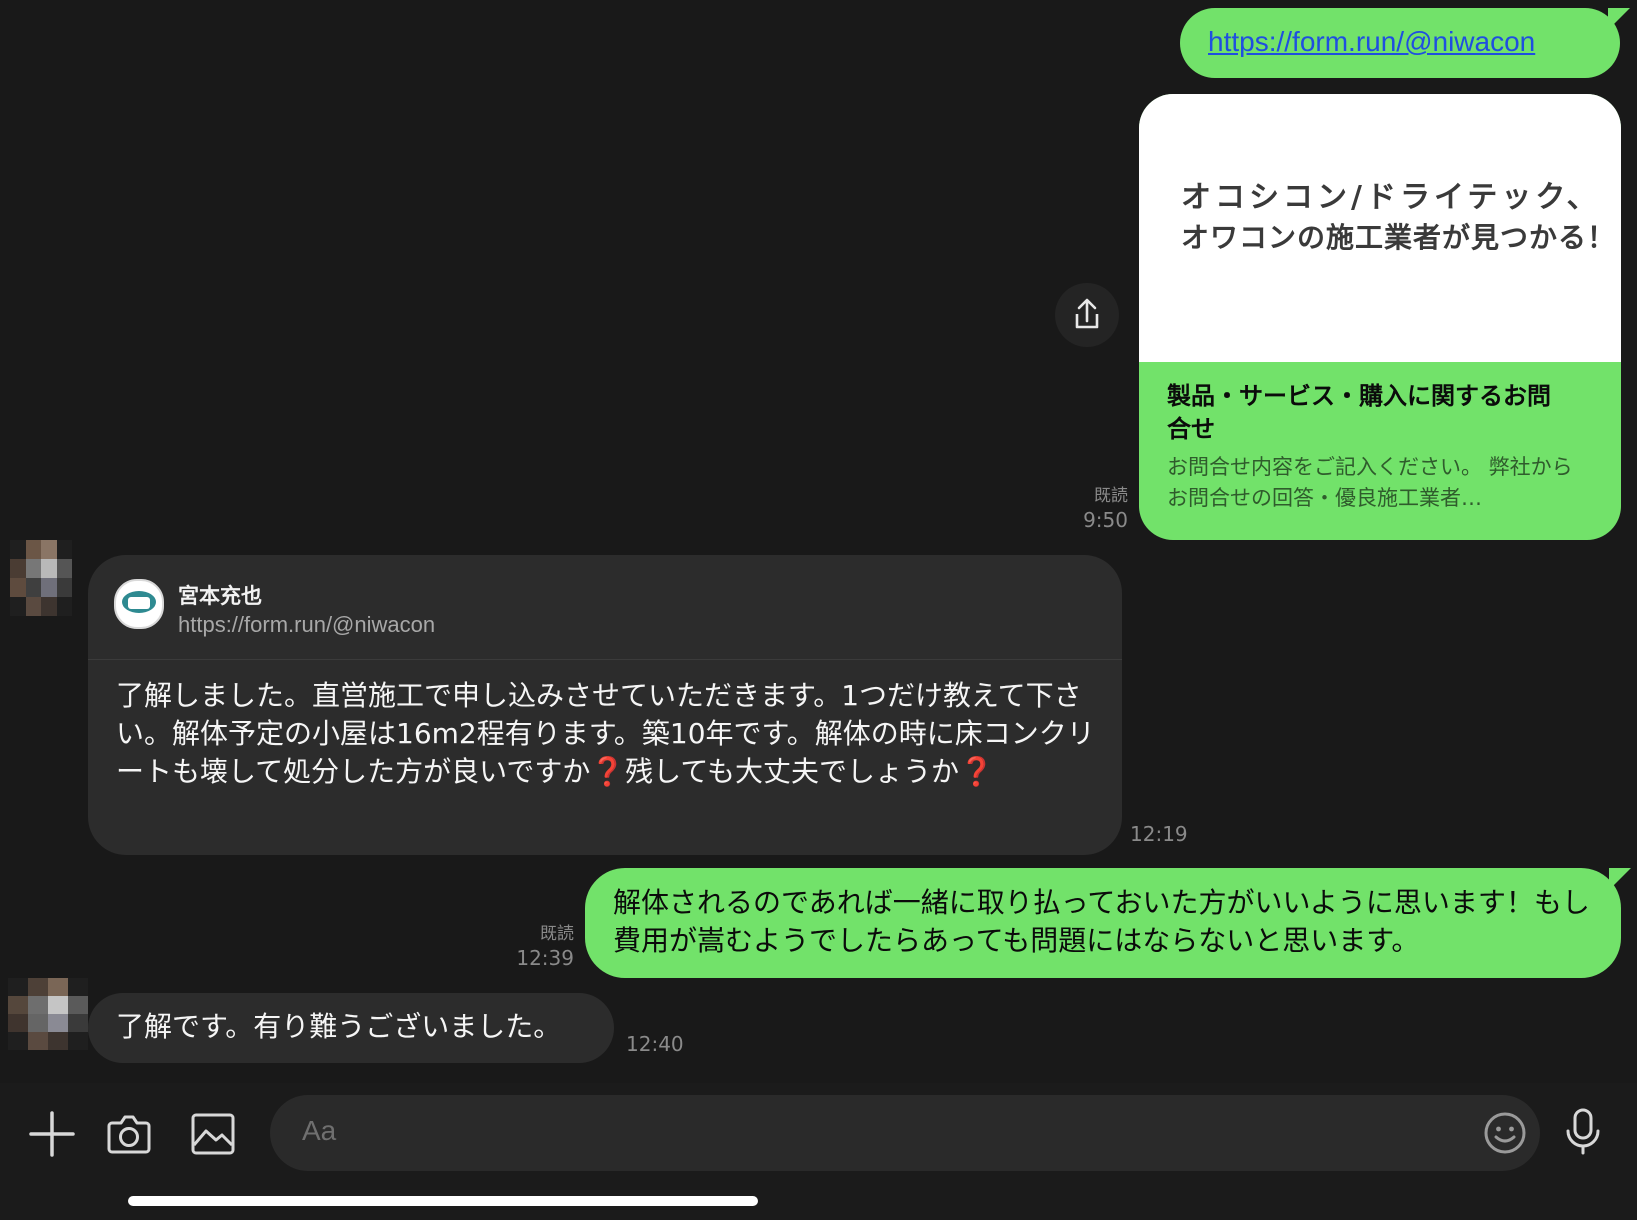  What do you see at coordinates (1505, 1133) in the screenshot?
I see `emoji-icon` at bounding box center [1505, 1133].